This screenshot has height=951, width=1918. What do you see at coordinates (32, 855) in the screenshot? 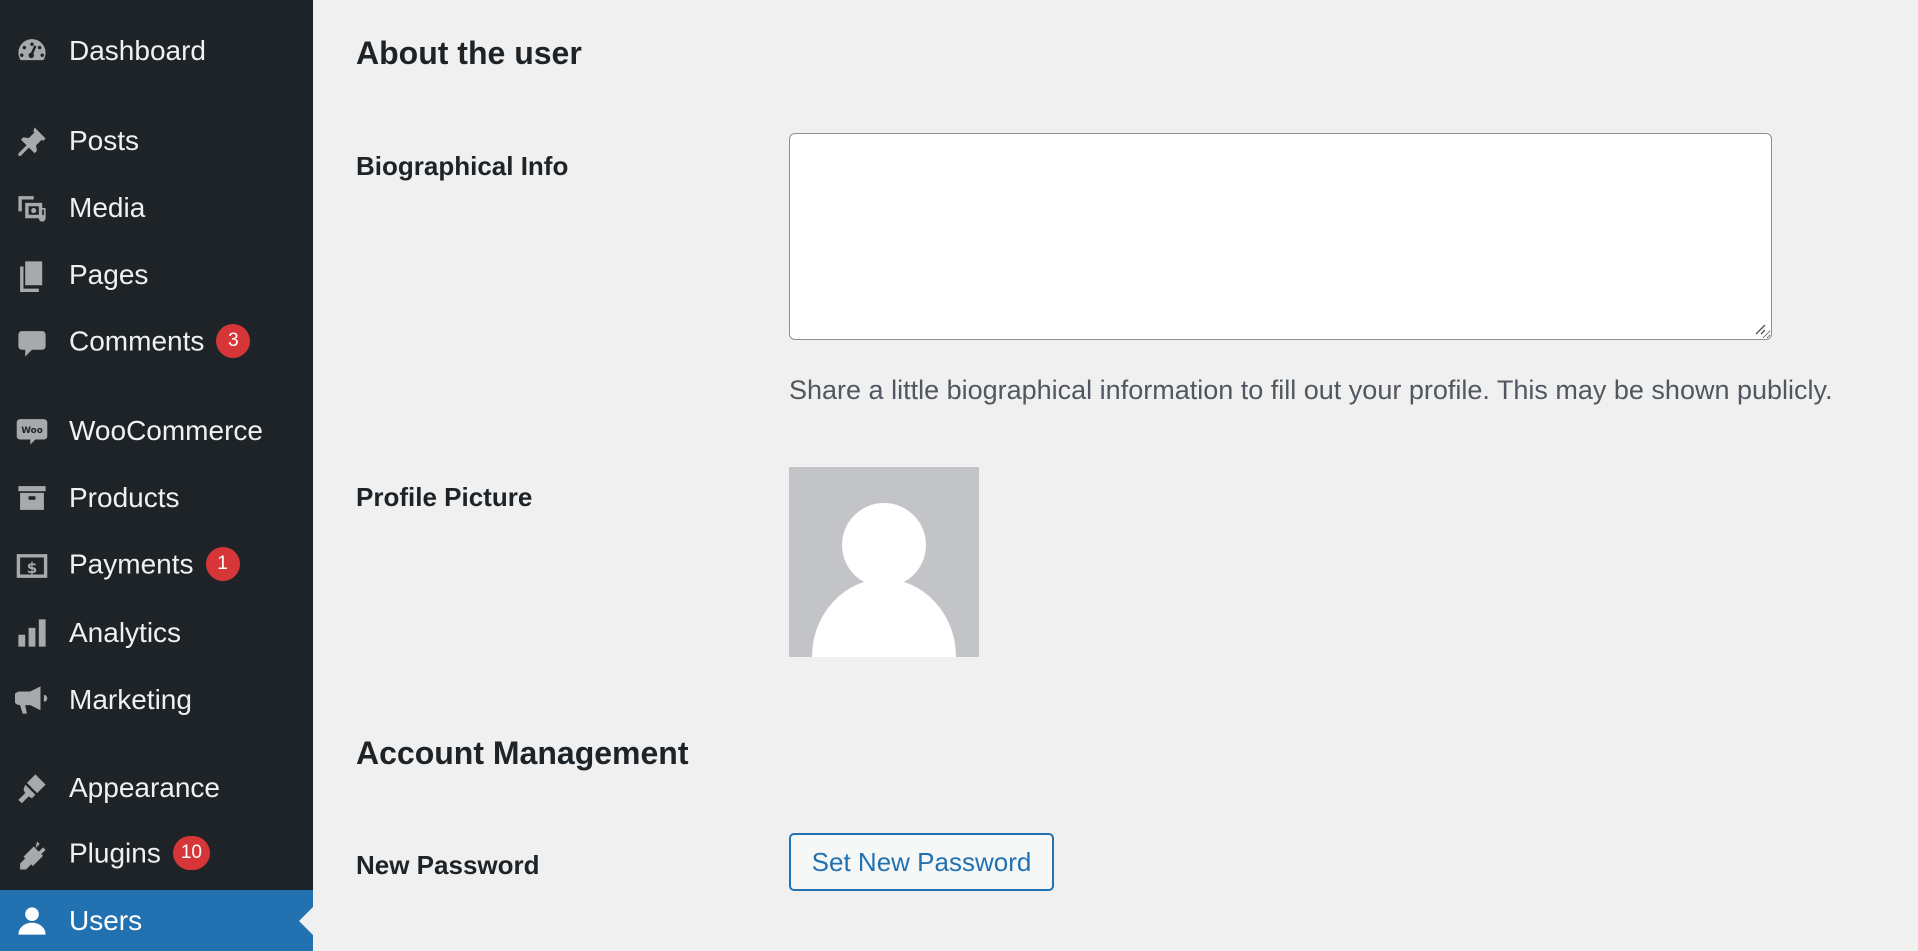
I see `plug-icon` at bounding box center [32, 855].